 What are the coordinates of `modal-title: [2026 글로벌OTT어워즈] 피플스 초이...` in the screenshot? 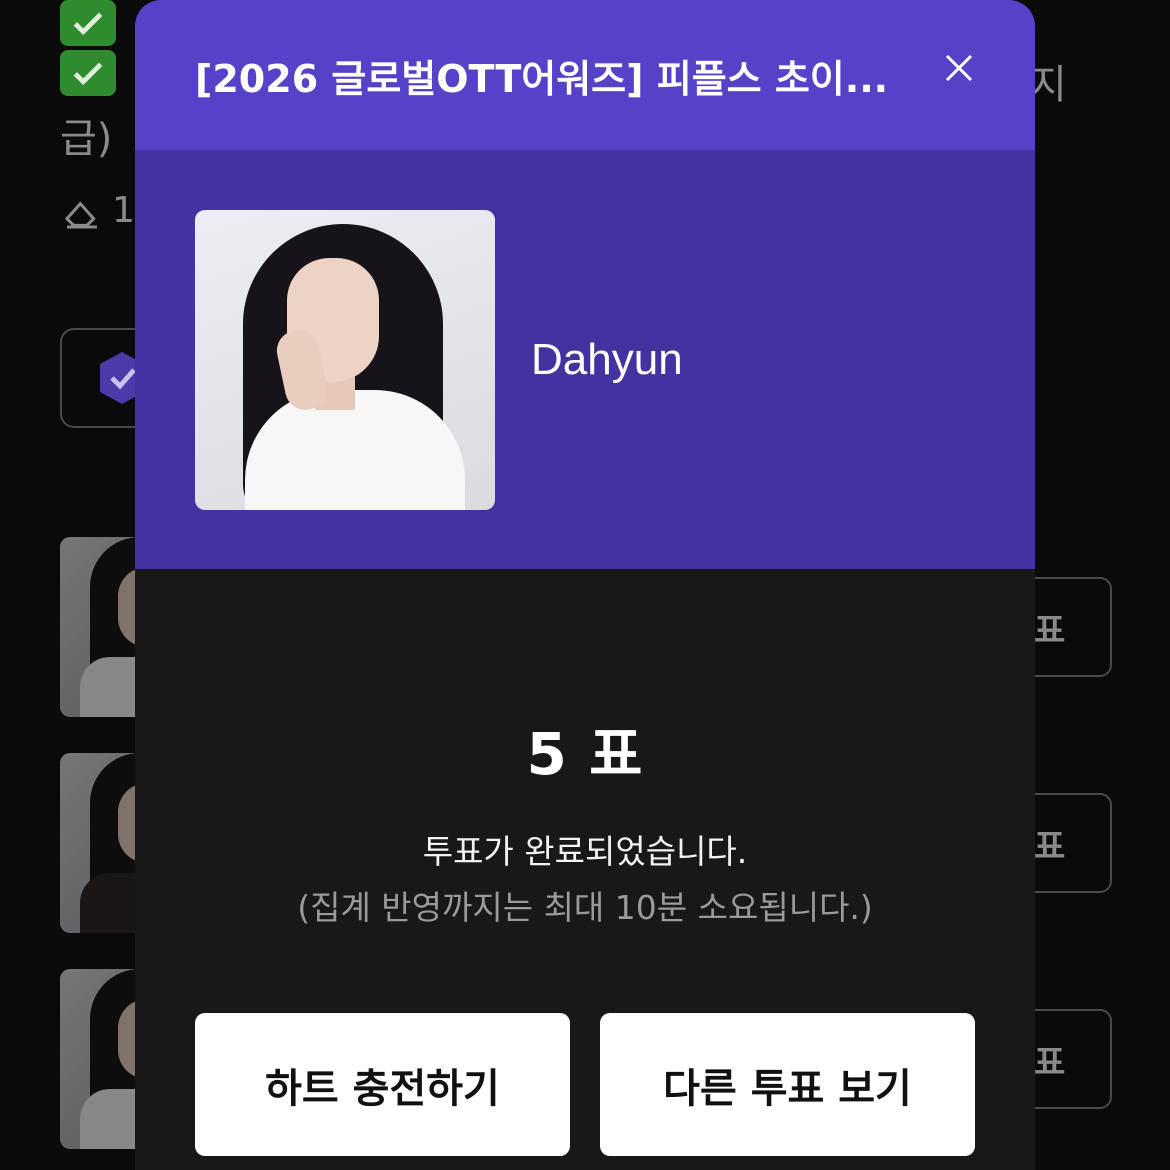 It's located at (542, 78).